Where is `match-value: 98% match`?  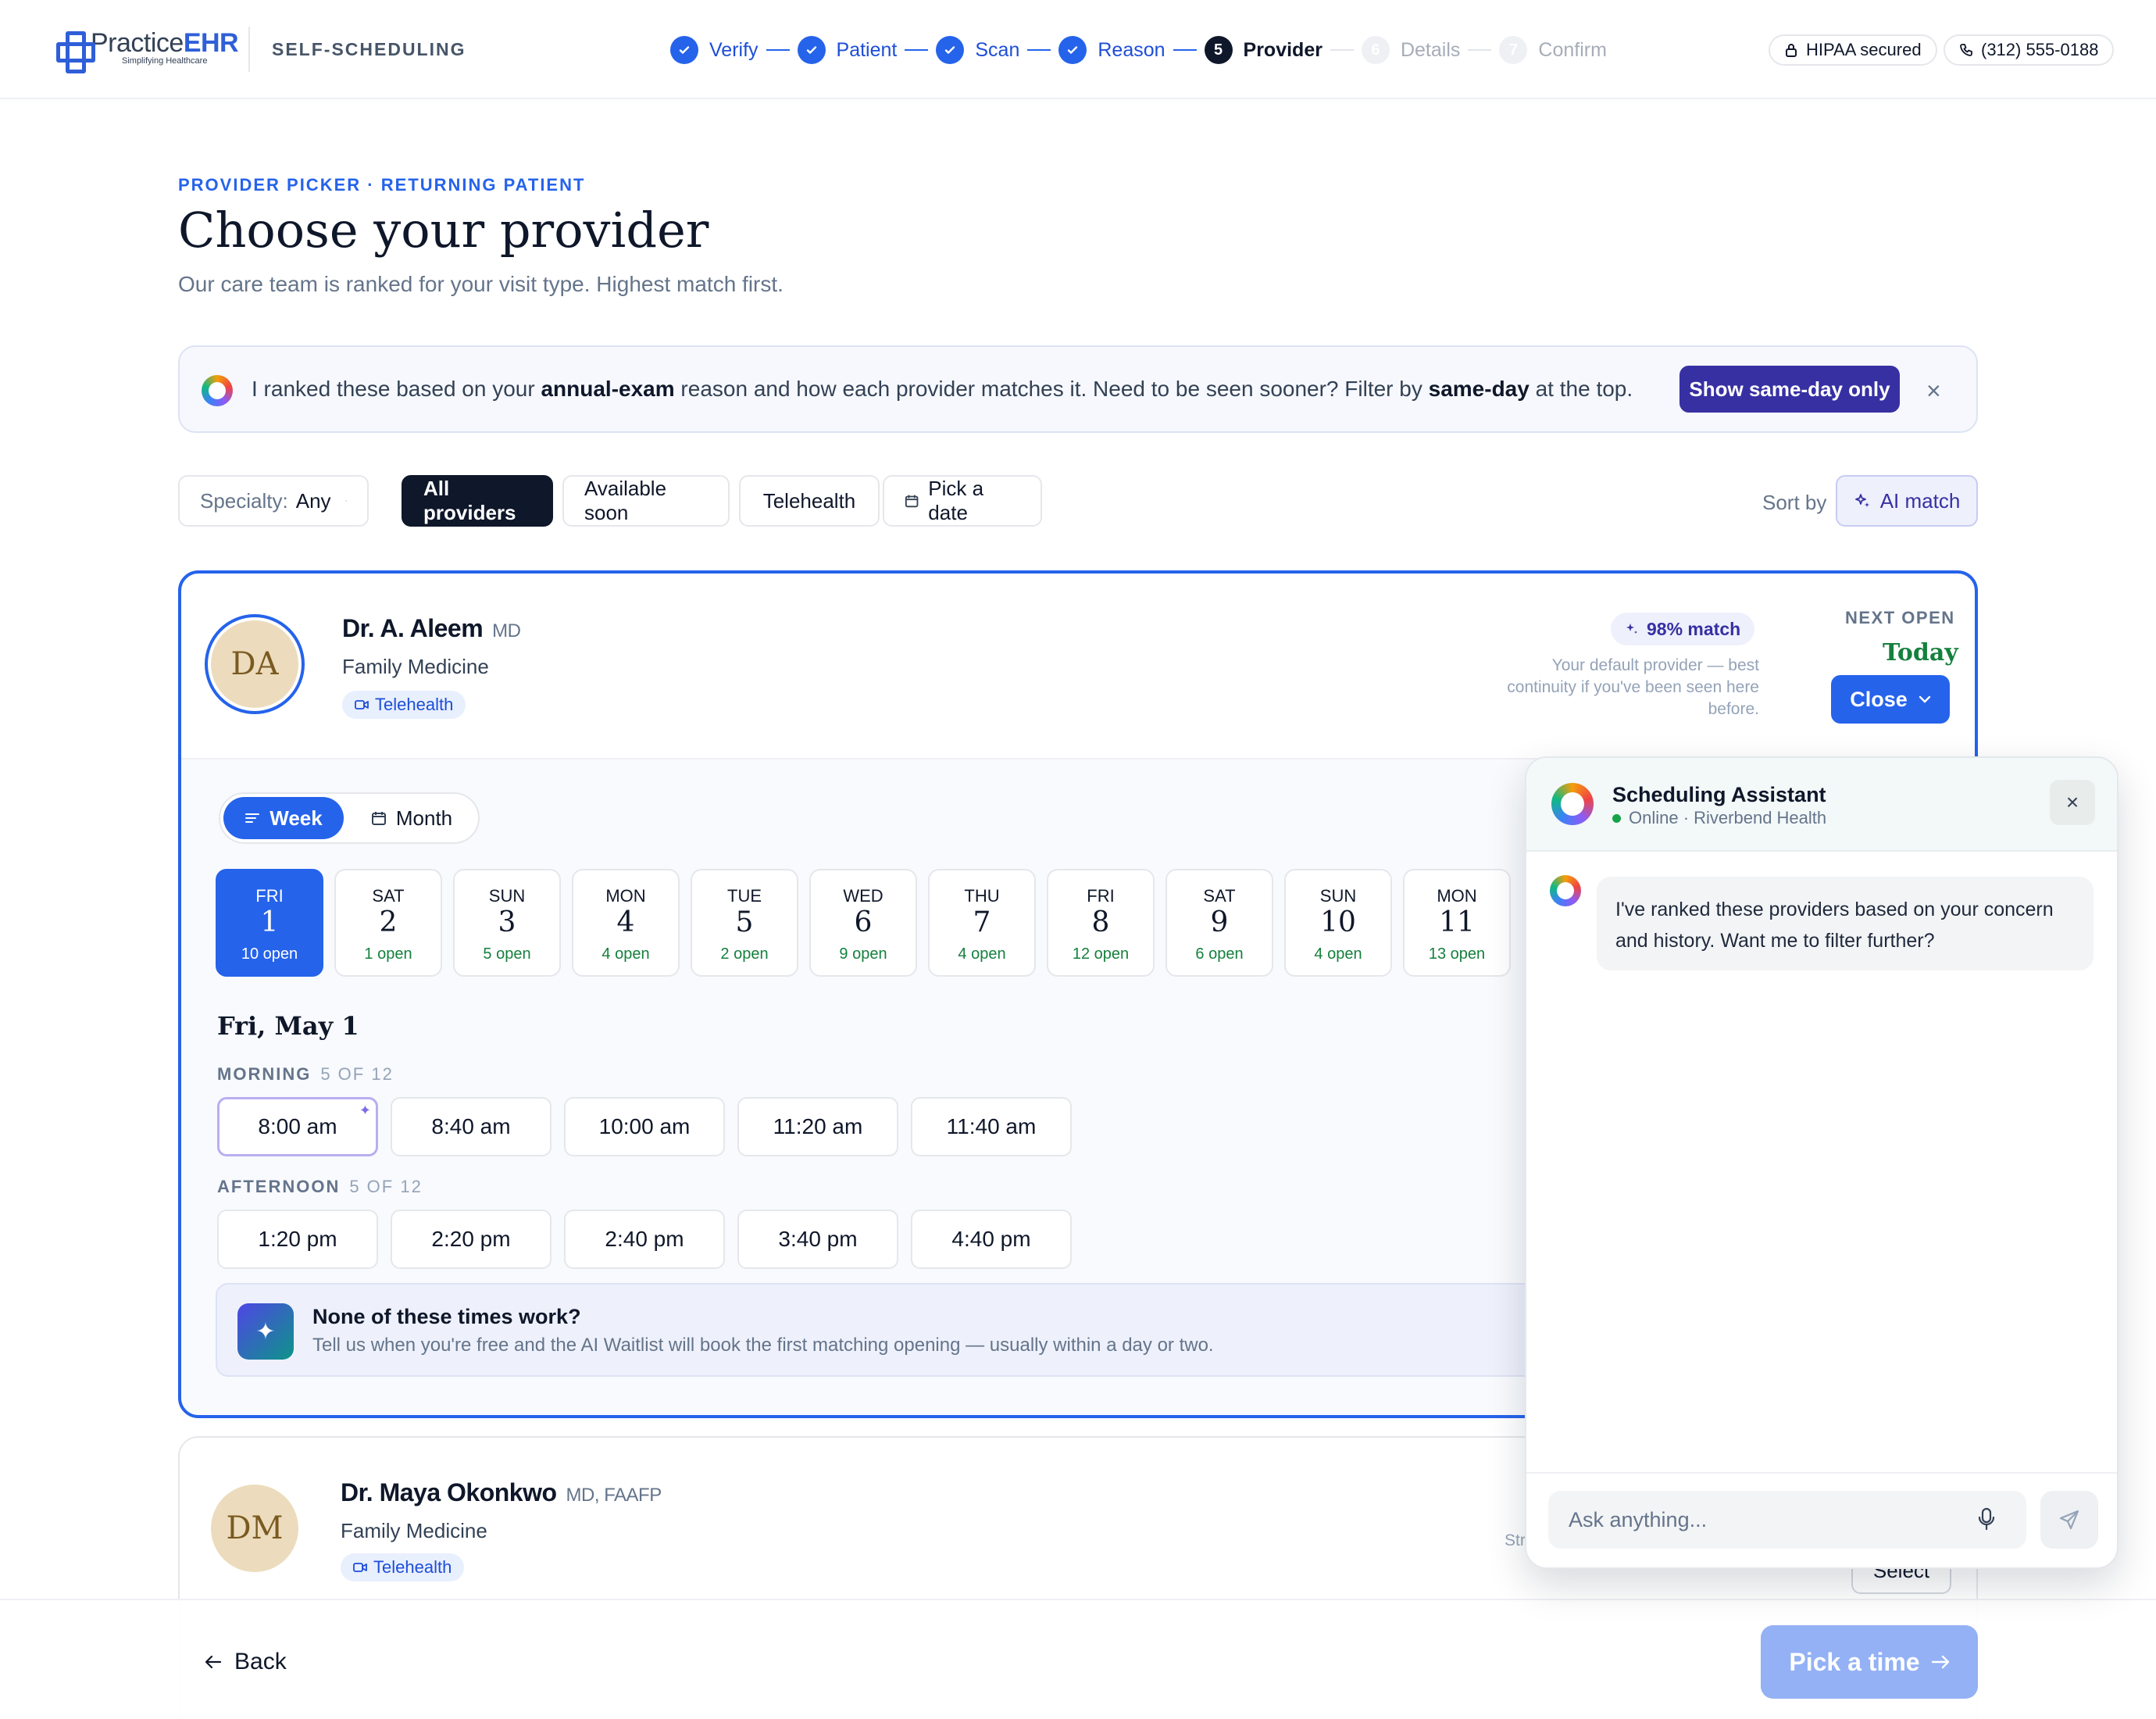 match-value: 98% match is located at coordinates (1694, 628).